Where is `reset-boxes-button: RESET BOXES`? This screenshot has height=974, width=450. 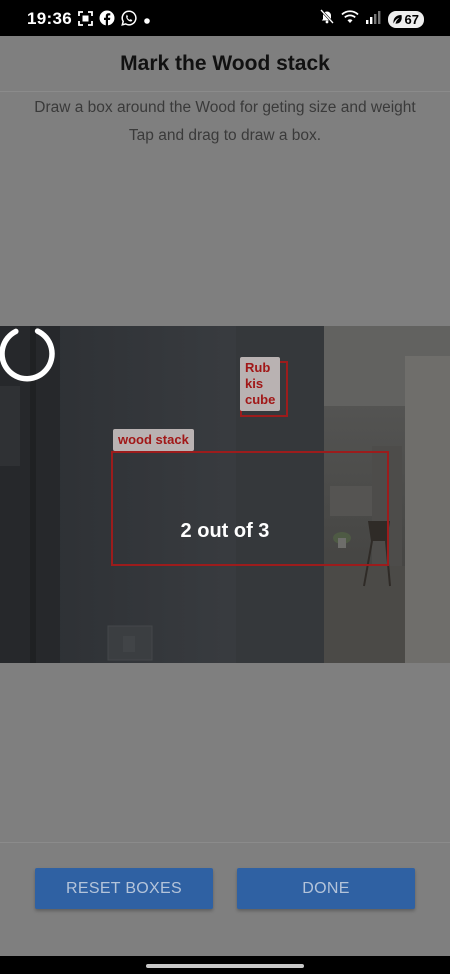 reset-boxes-button: RESET BOXES is located at coordinates (124, 888).